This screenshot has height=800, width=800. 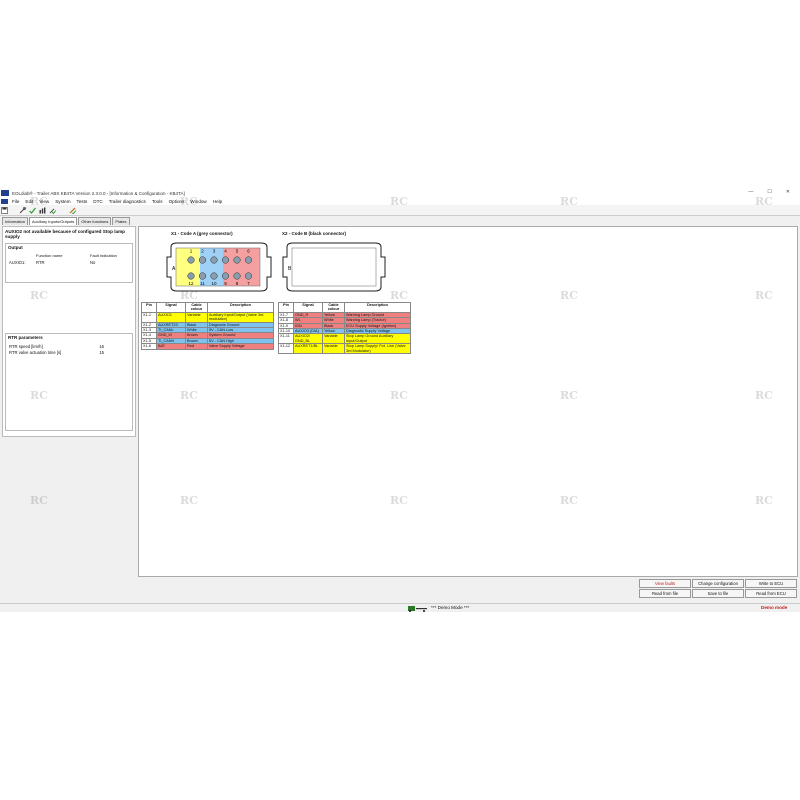 What do you see at coordinates (774, 607) in the screenshot?
I see `demo-mode-indicator: Demo mode` at bounding box center [774, 607].